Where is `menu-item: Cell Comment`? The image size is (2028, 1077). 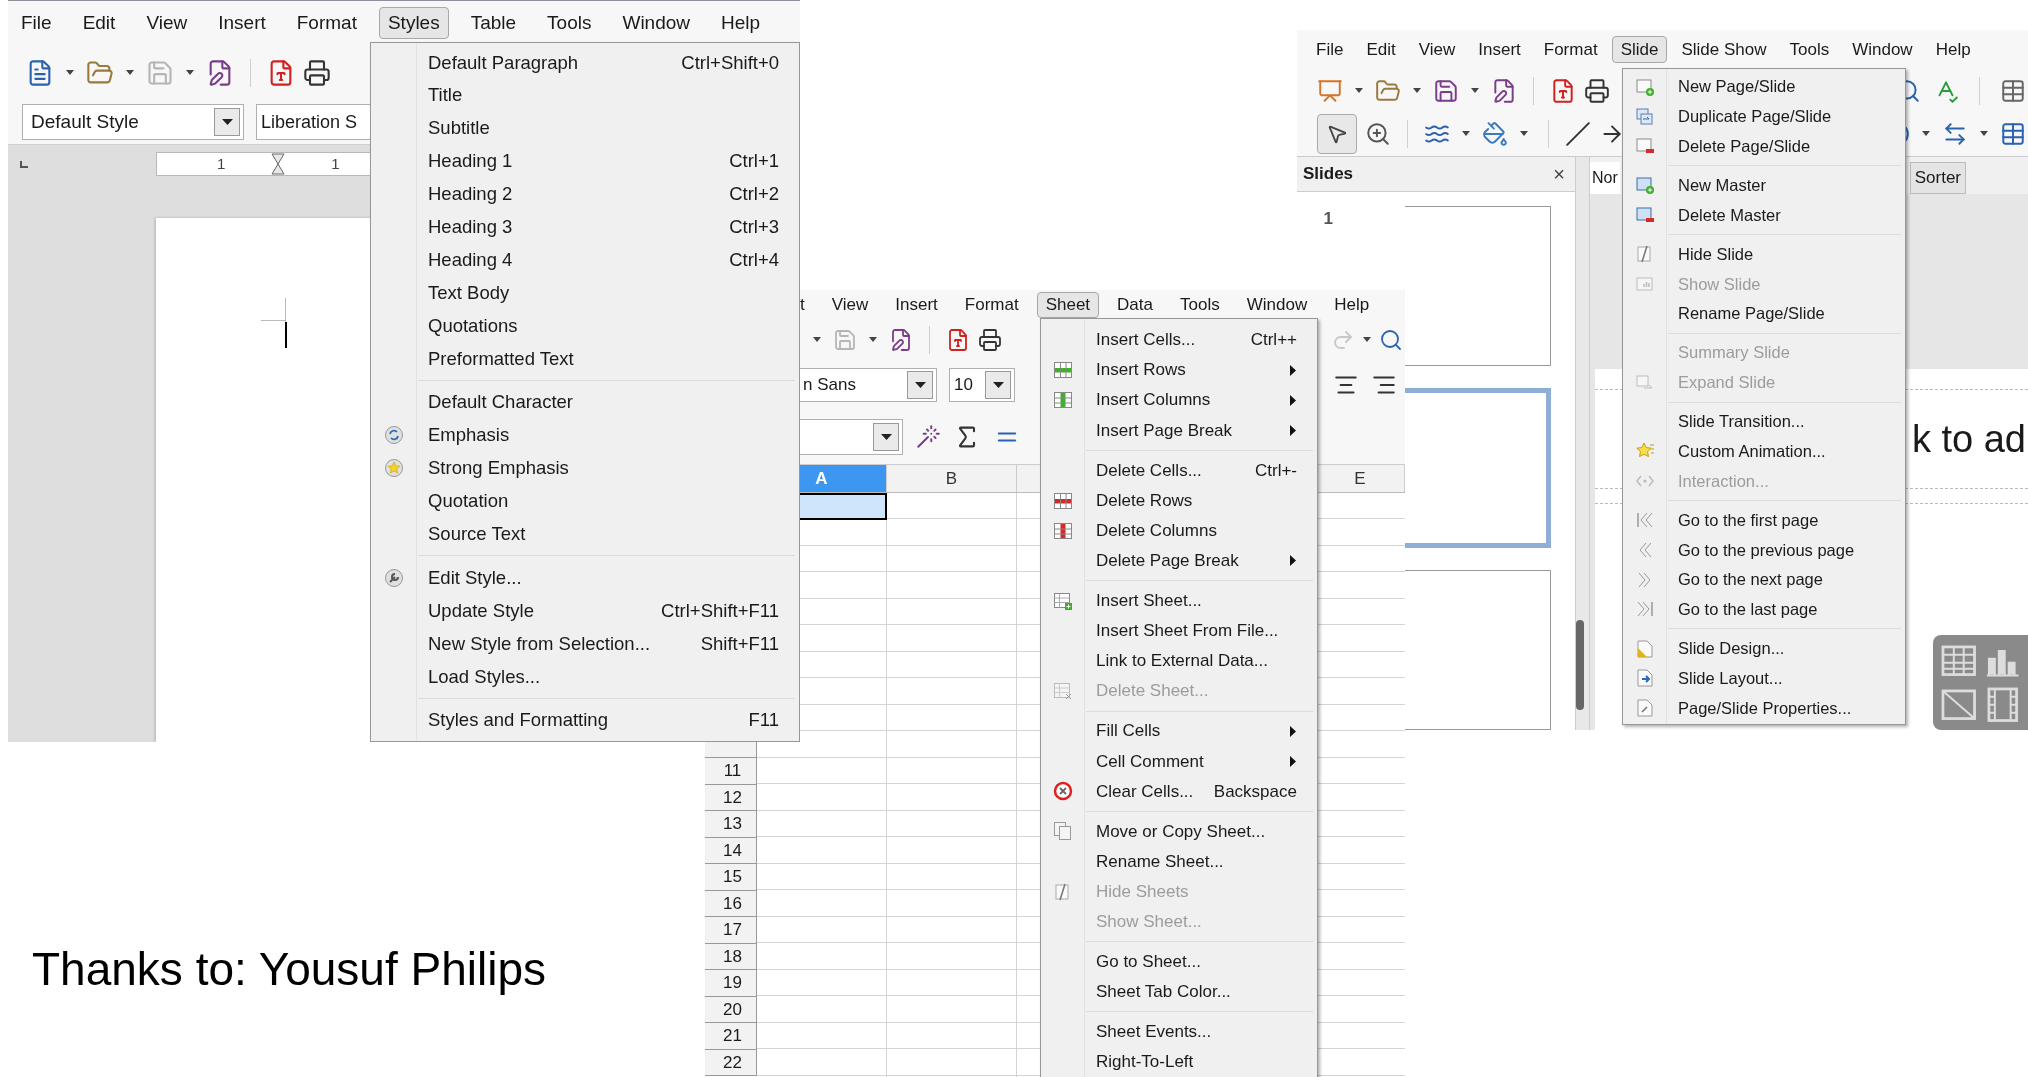 menu-item: Cell Comment is located at coordinates (1179, 761).